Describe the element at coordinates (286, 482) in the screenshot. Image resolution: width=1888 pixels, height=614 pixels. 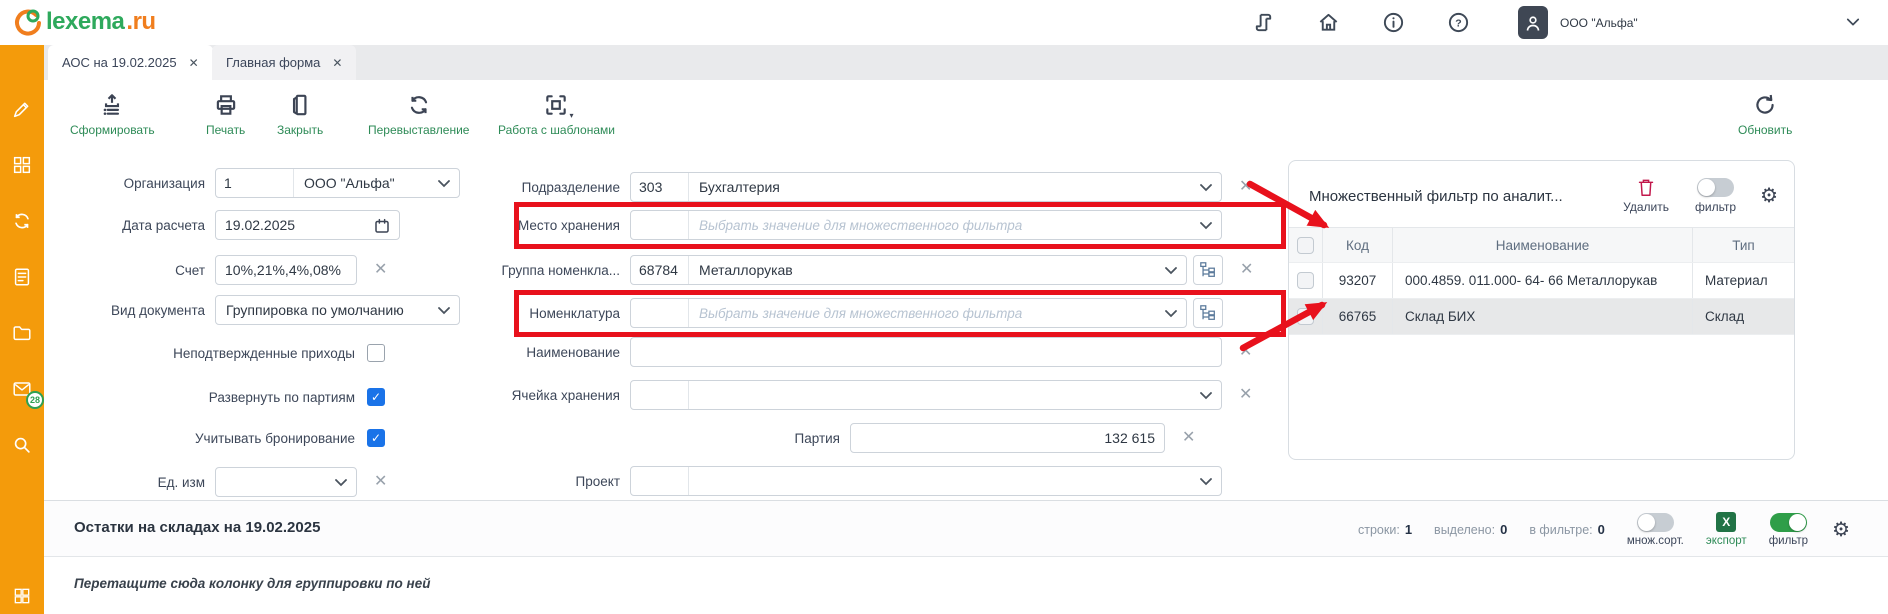
I see `unit-select` at that location.